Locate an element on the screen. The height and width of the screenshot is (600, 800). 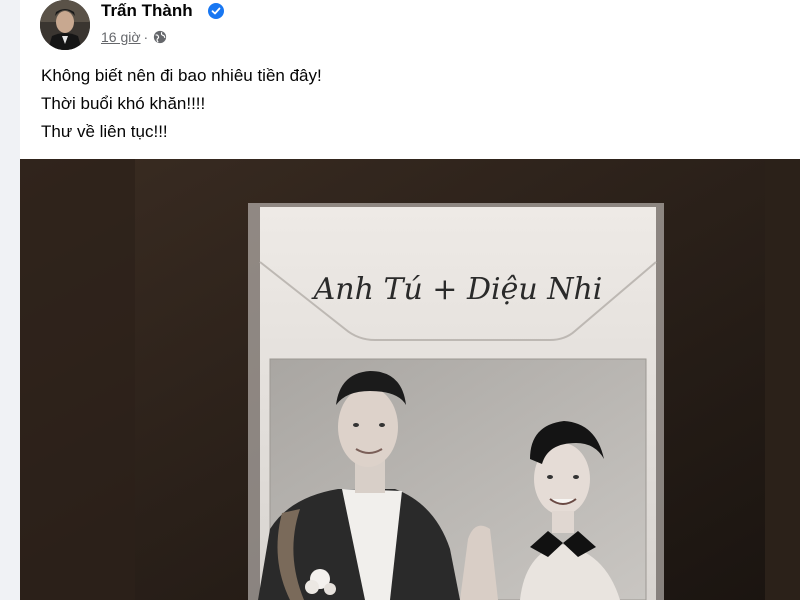
author-name: Trấn Thành is located at coordinates (147, 11).